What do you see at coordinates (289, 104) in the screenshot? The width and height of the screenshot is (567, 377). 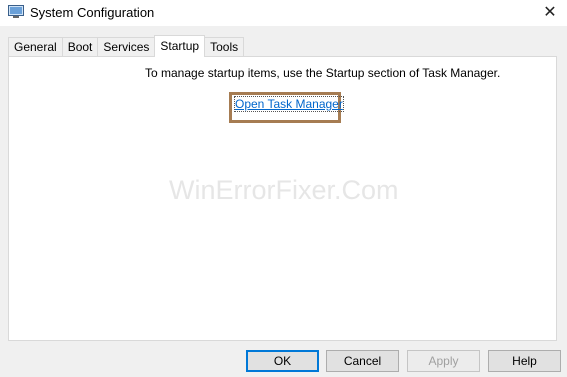 I see `open-task-manager-link: Open Task Manager` at bounding box center [289, 104].